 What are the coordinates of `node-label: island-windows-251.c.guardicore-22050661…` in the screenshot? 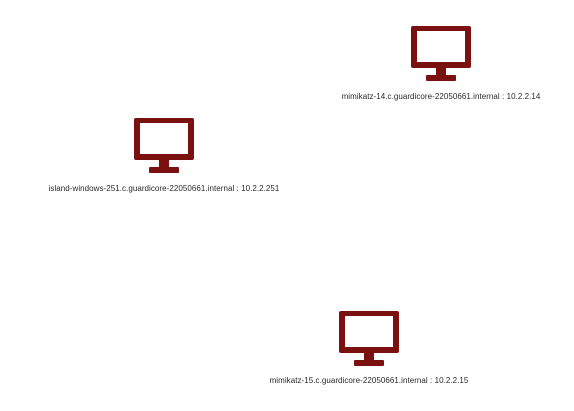 It's located at (164, 188).